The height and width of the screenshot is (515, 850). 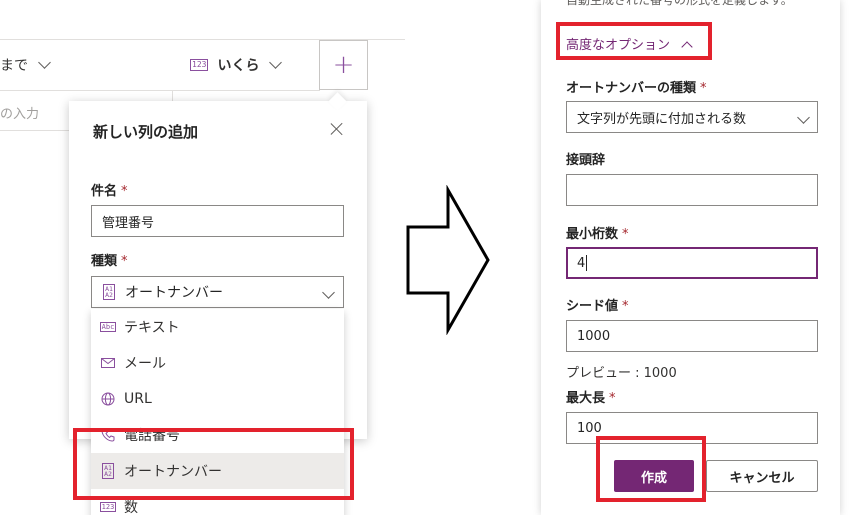 What do you see at coordinates (145, 364) in the screenshot?
I see `menu-item-label: メール` at bounding box center [145, 364].